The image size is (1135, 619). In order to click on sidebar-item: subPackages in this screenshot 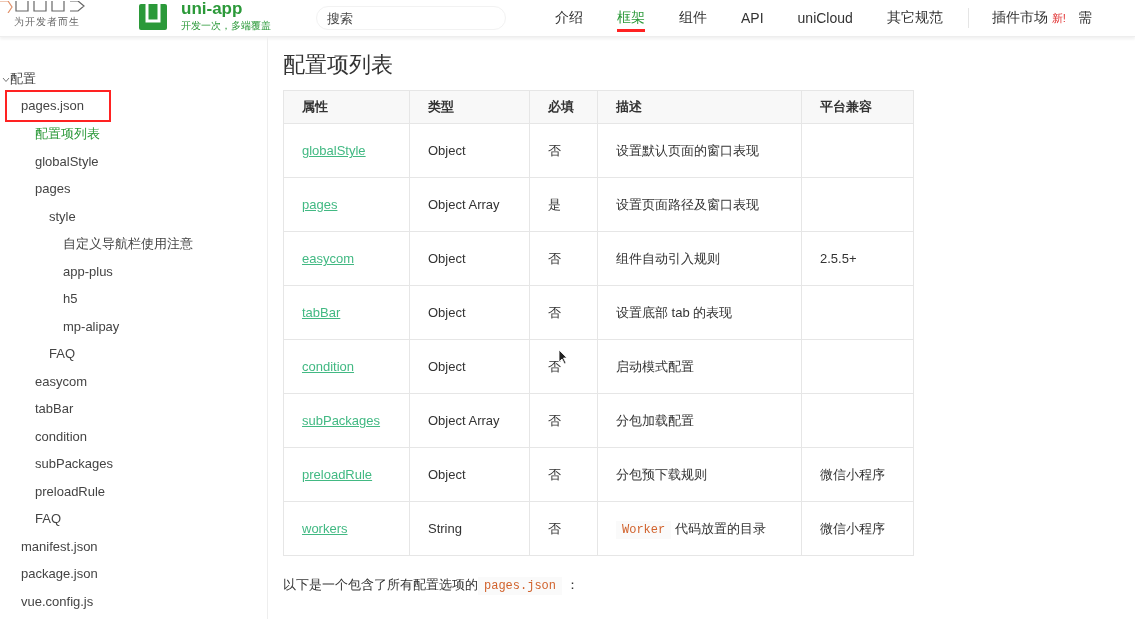, I will do `click(74, 464)`.